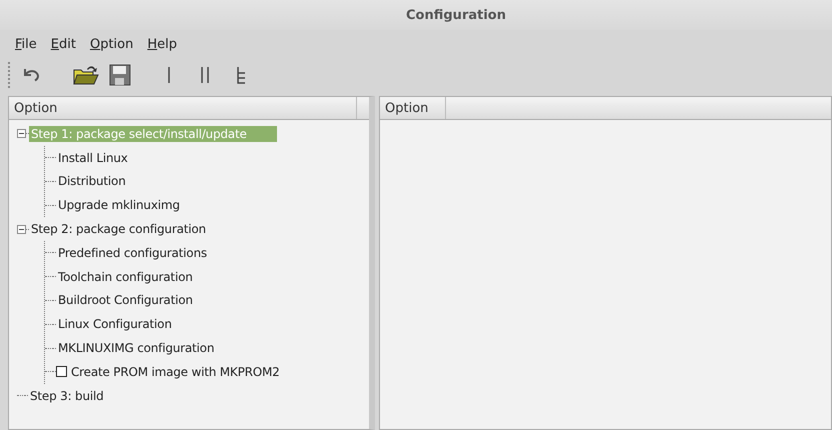  What do you see at coordinates (93, 158) in the screenshot?
I see `tree-item: Install Linux` at bounding box center [93, 158].